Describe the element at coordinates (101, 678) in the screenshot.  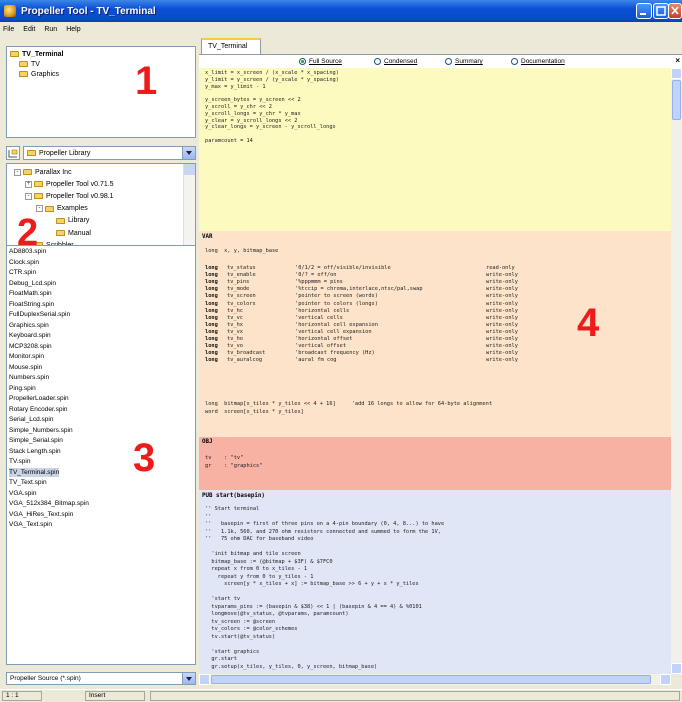
I see `file-filter-dropdown: Propeller Source (*.spin)` at that location.